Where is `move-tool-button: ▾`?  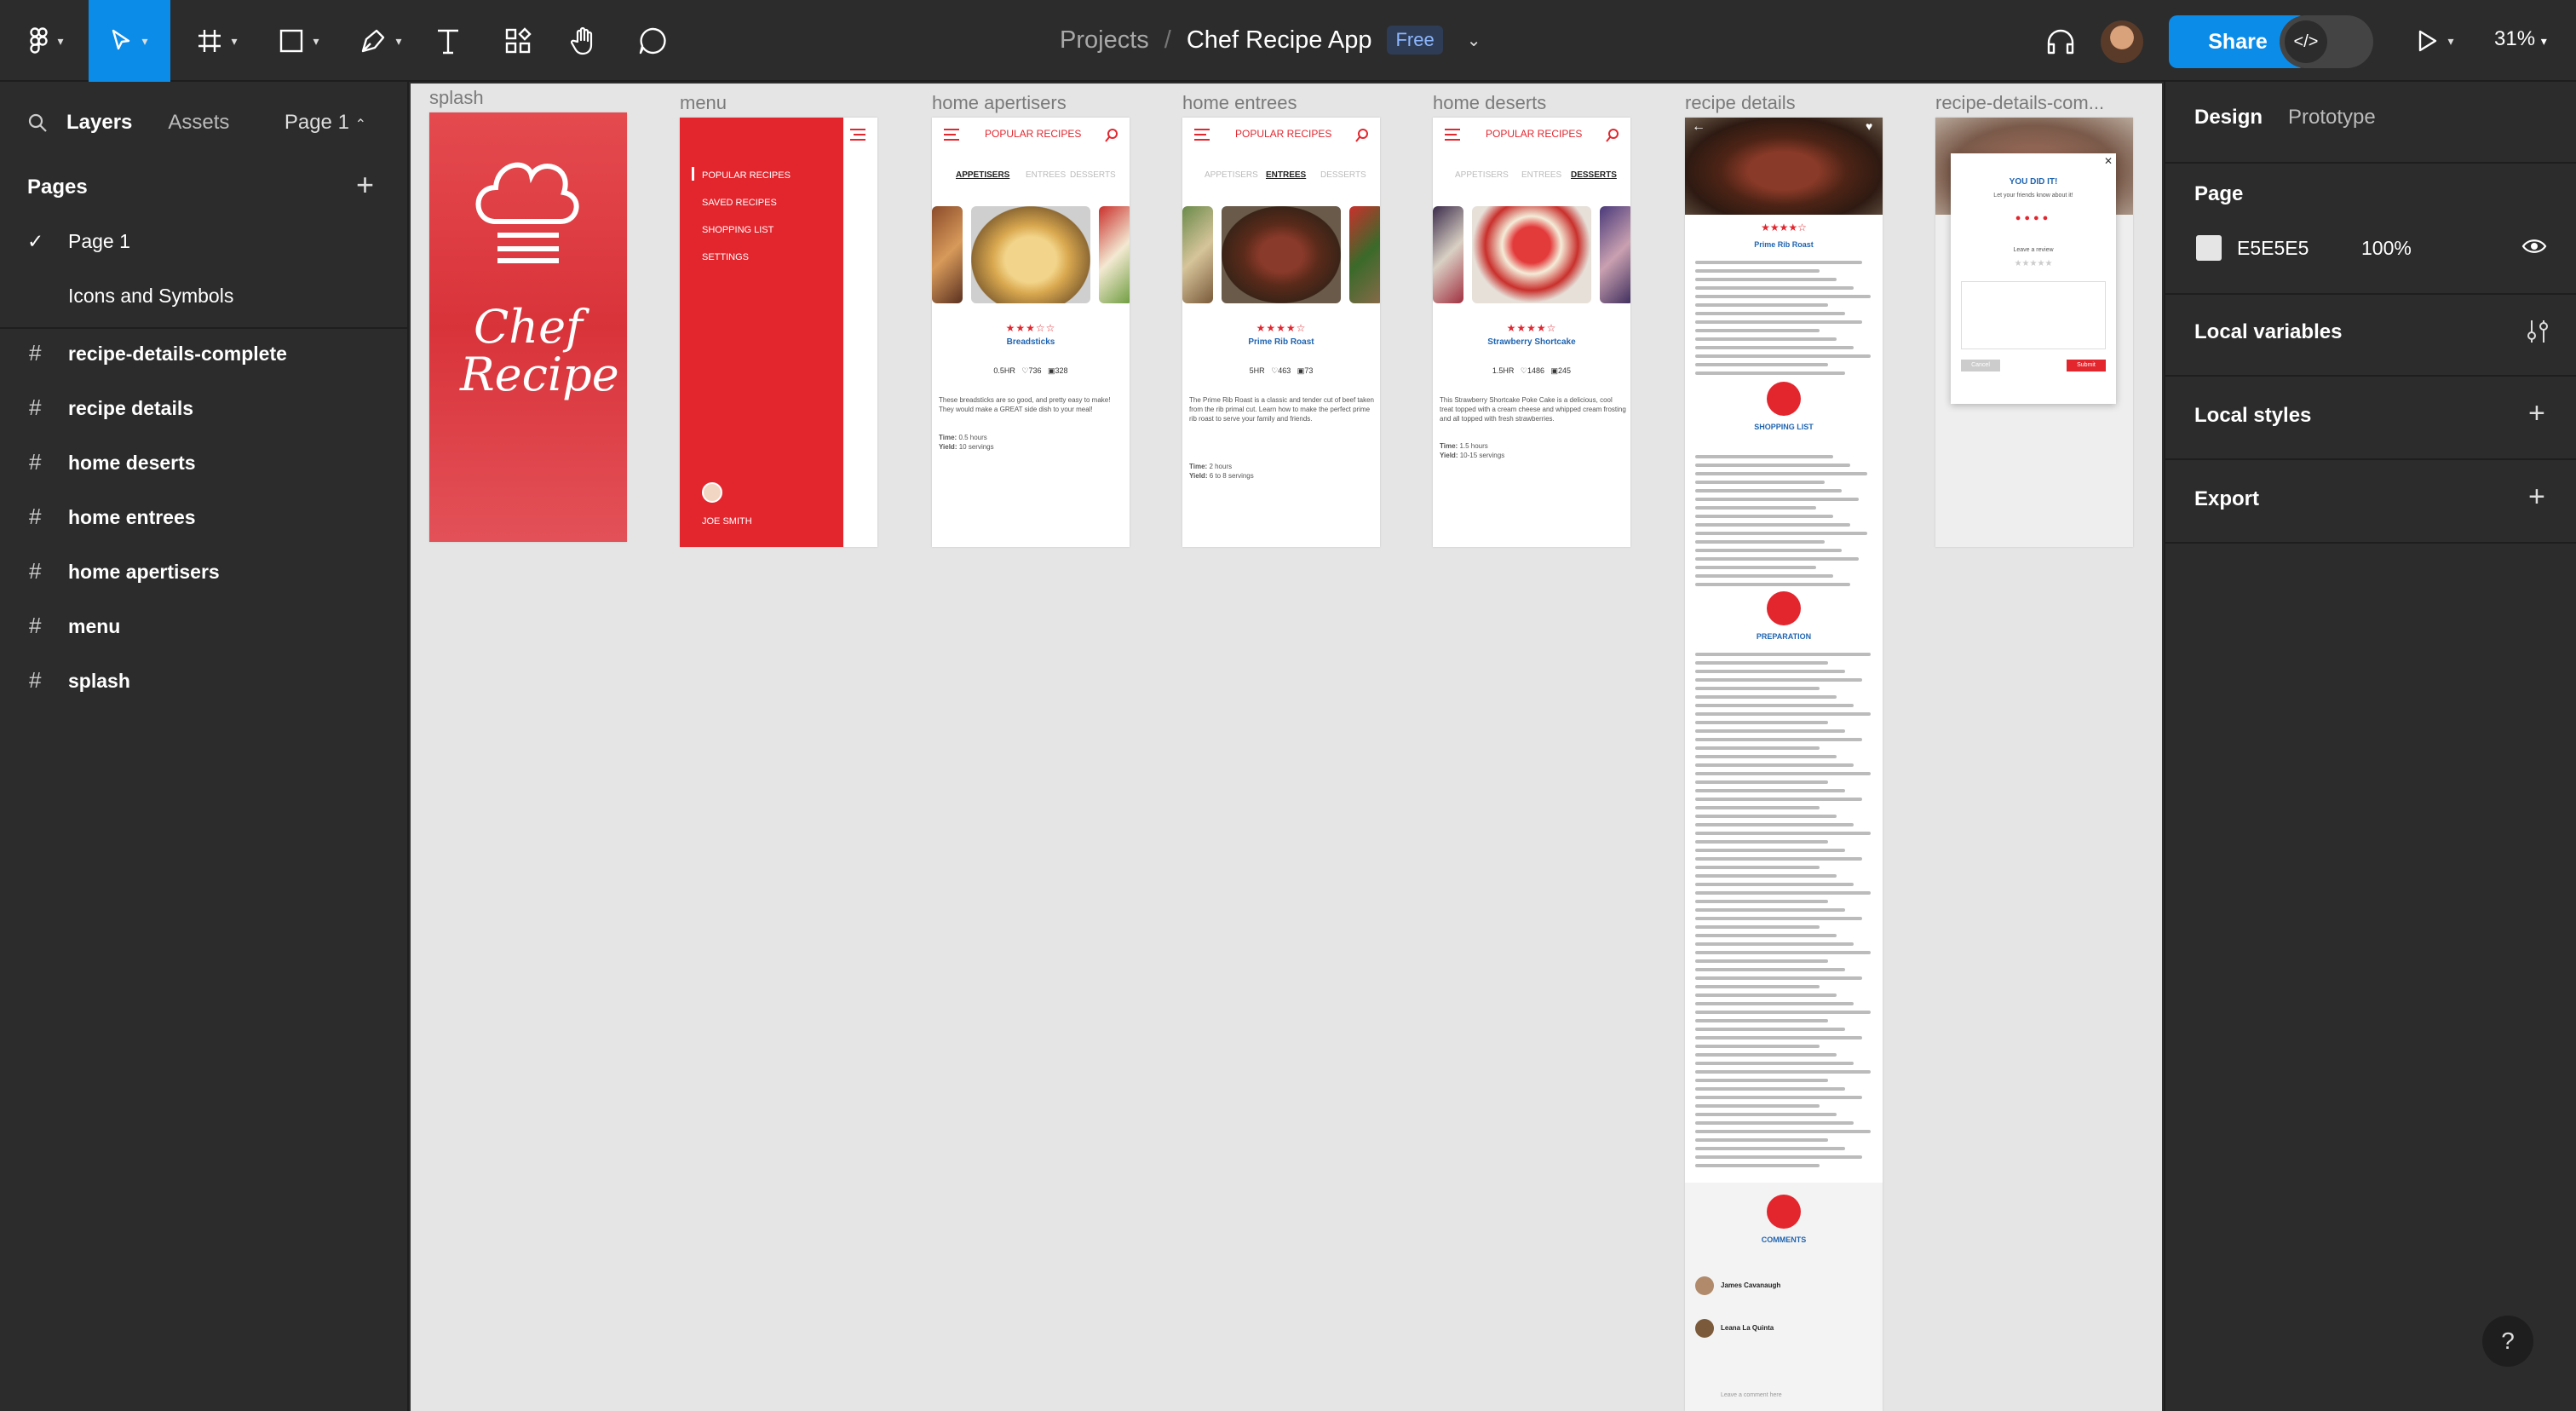
move-tool-button: ▾ is located at coordinates (130, 41).